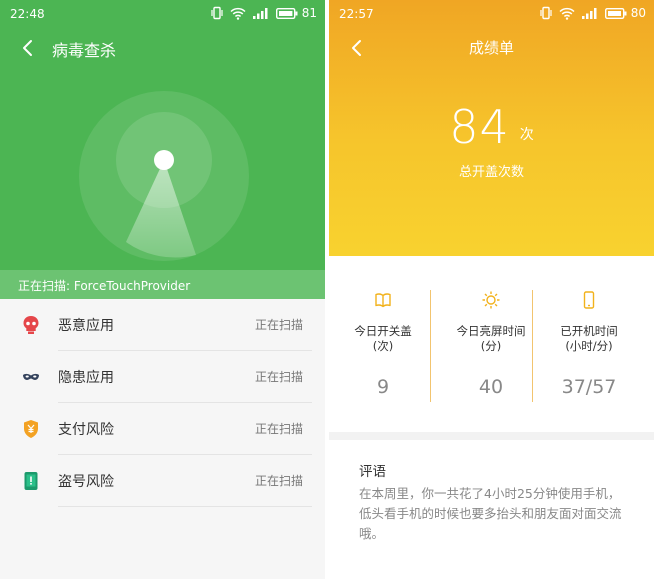  Describe the element at coordinates (162, 325) in the screenshot. I see `list-item-malicious-apps: 恶意应用 正在扫描` at that location.